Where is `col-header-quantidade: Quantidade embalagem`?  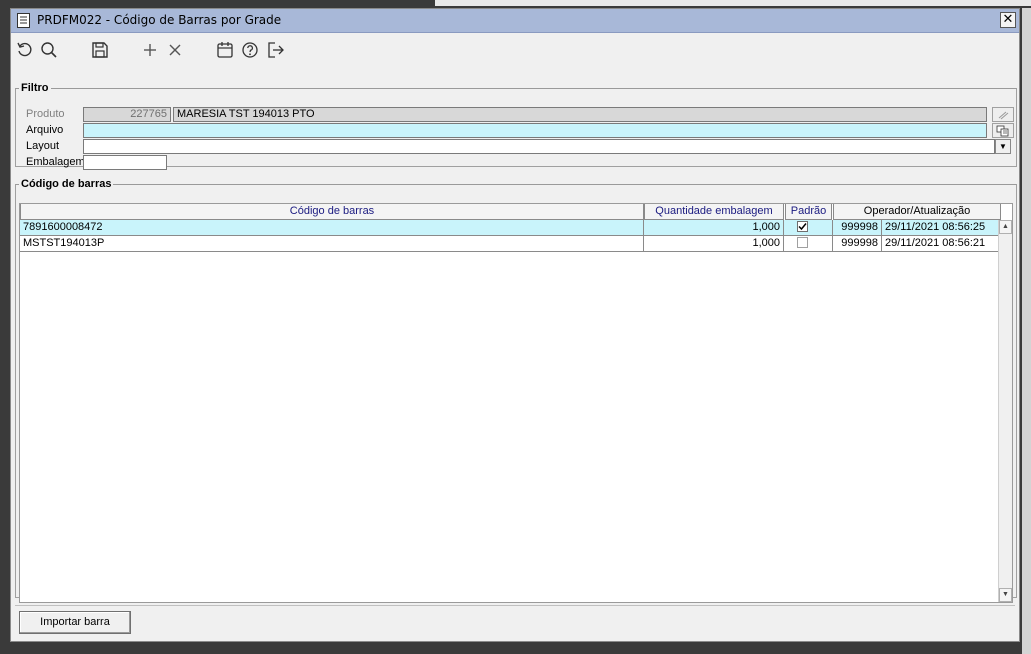 col-header-quantidade: Quantidade embalagem is located at coordinates (714, 212).